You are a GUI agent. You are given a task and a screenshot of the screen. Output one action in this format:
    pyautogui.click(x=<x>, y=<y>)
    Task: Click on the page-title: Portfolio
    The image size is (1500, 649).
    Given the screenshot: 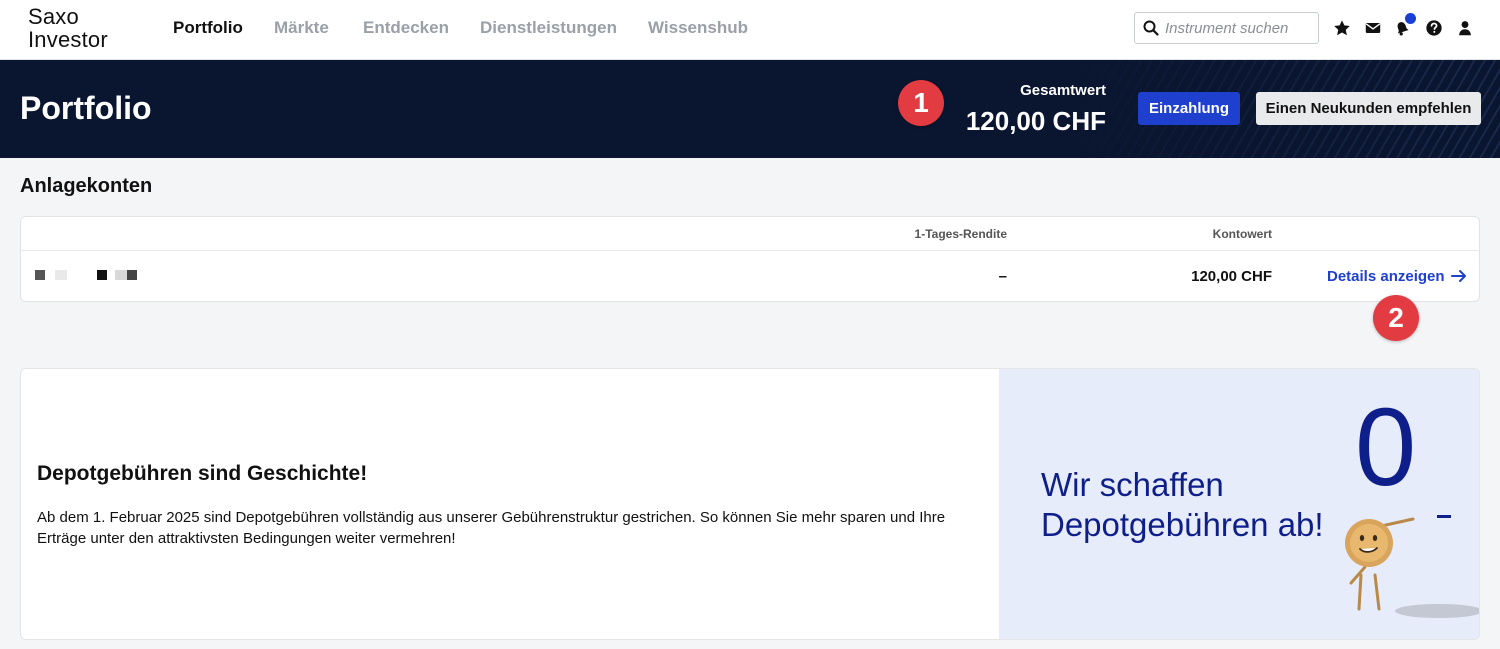 What is the action you would take?
    pyautogui.click(x=86, y=108)
    